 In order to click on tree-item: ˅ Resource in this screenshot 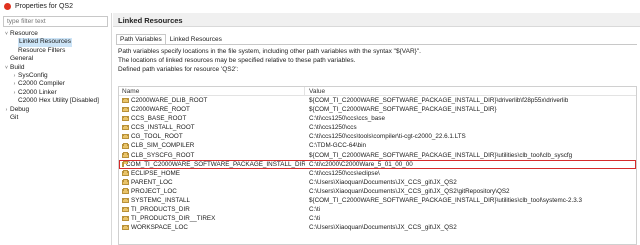, I will do `click(56, 34)`.